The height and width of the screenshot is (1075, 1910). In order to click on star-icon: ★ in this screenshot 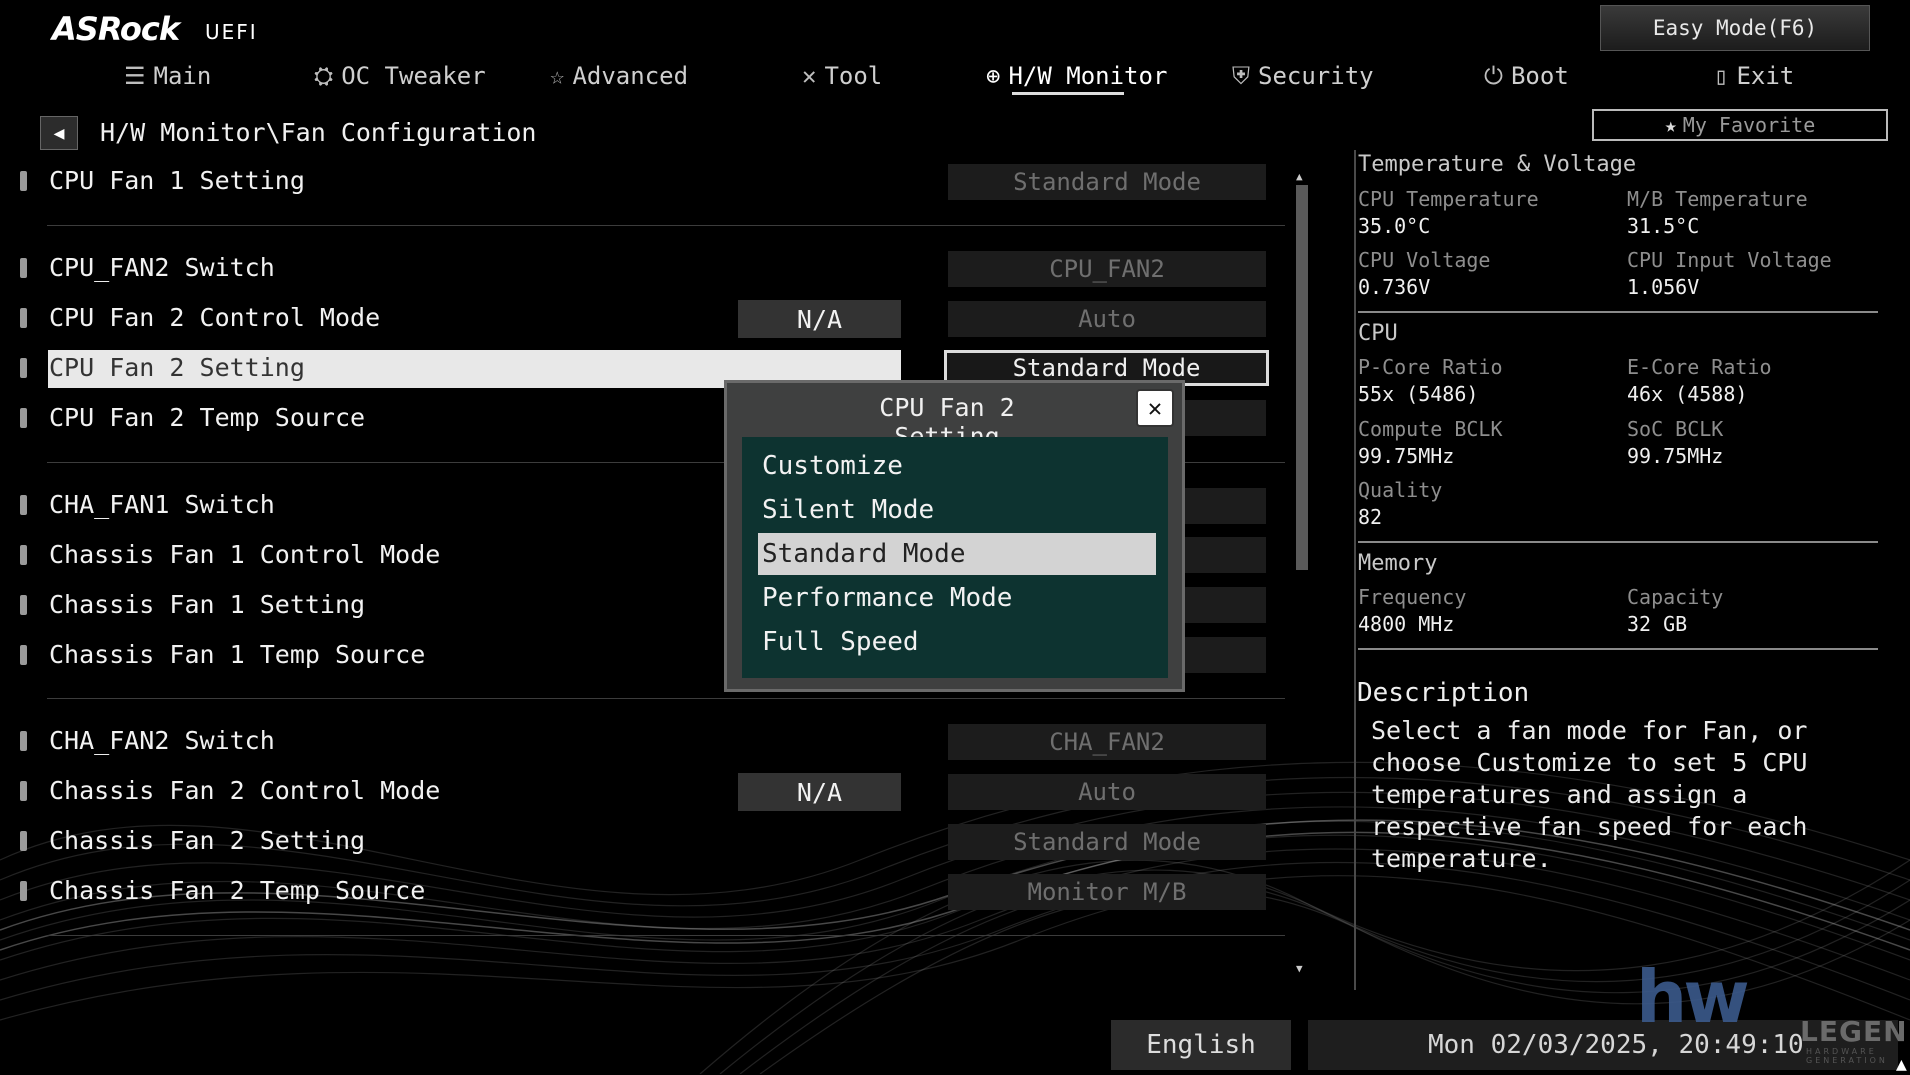, I will do `click(1670, 125)`.